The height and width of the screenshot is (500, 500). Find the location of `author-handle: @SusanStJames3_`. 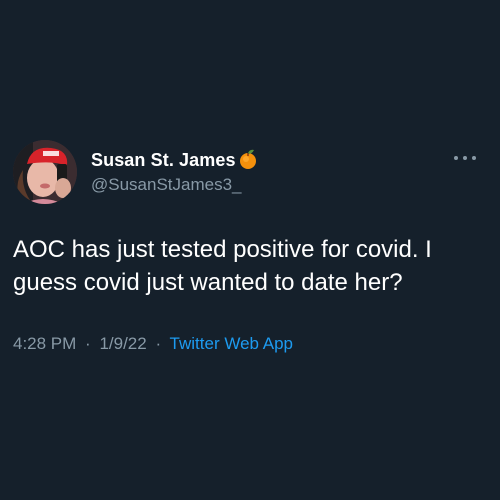

author-handle: @SusanStJames3_ is located at coordinates (174, 185).